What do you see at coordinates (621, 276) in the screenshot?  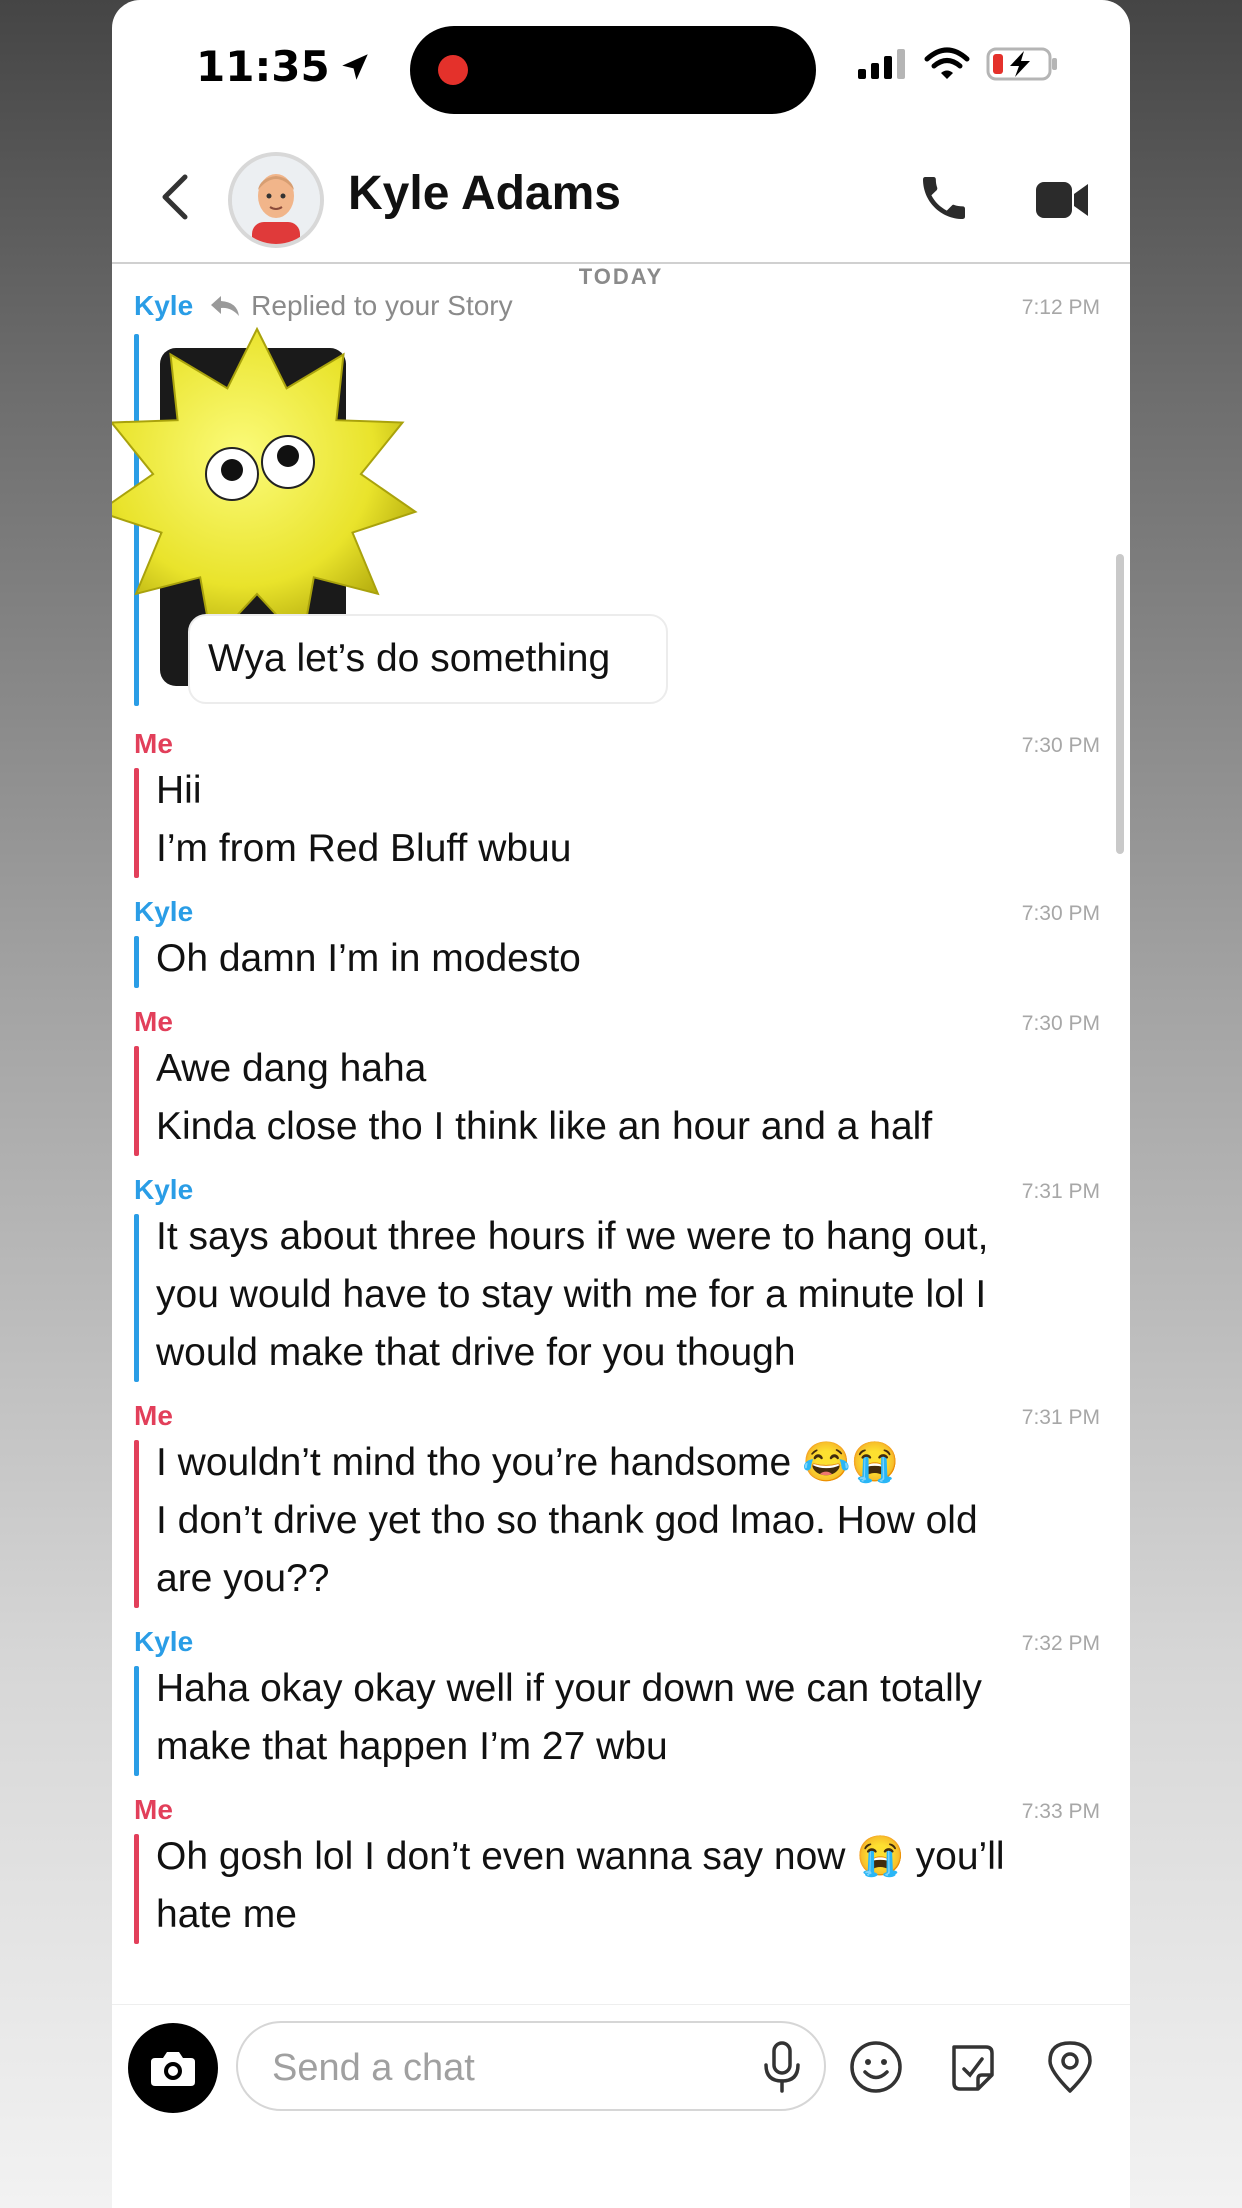 I see `date-divider: TODAY` at bounding box center [621, 276].